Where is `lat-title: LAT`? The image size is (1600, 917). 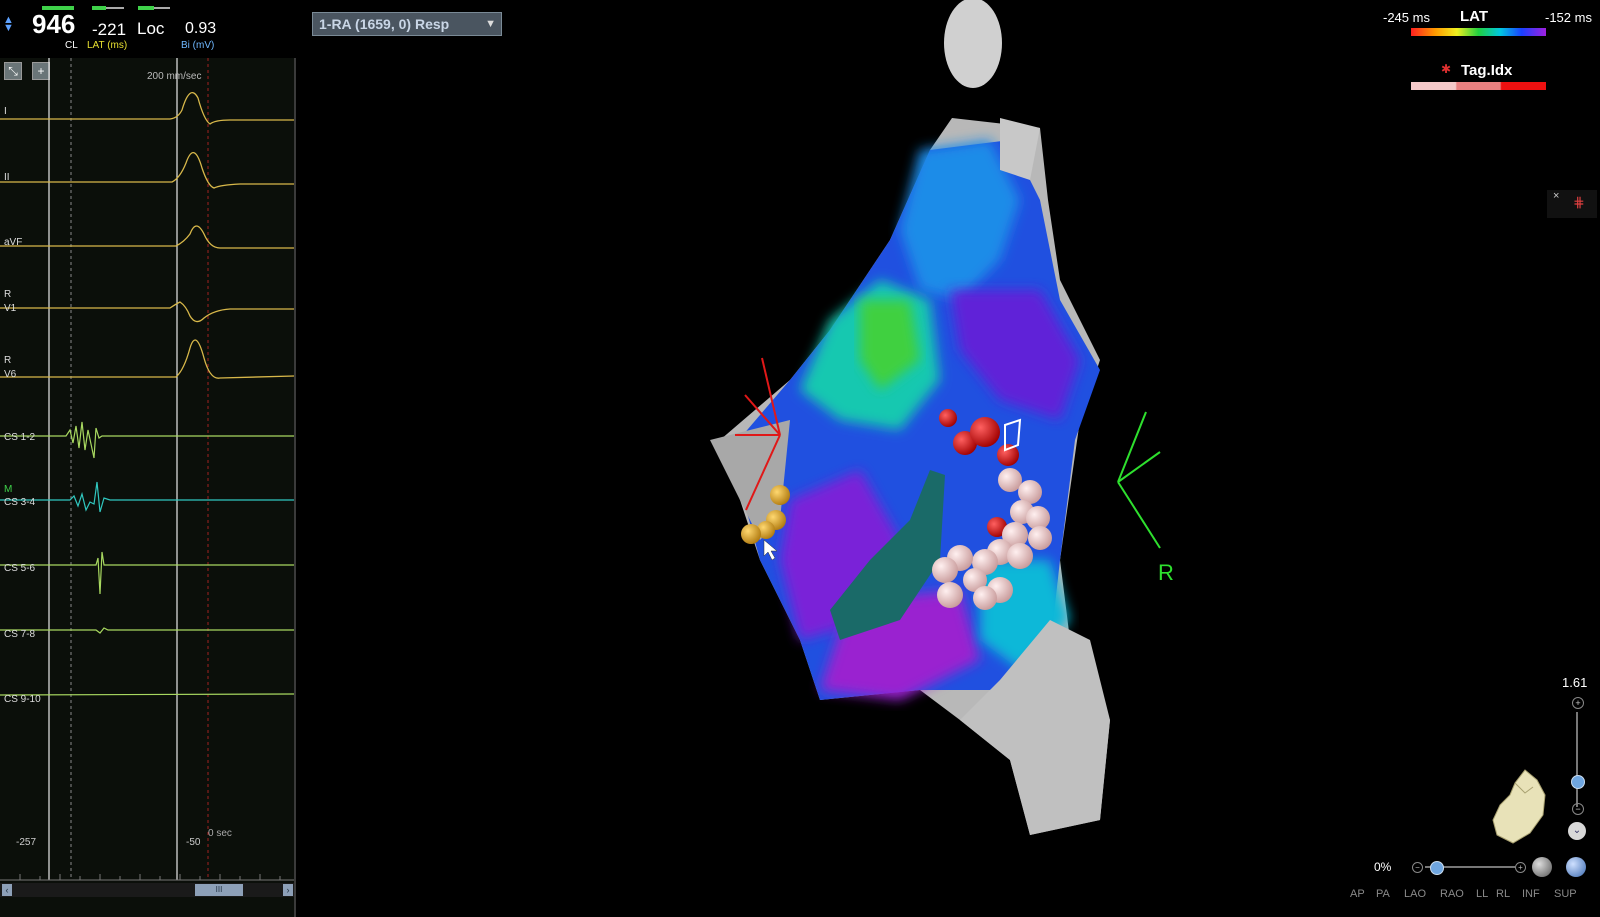
lat-title: LAT is located at coordinates (1474, 16).